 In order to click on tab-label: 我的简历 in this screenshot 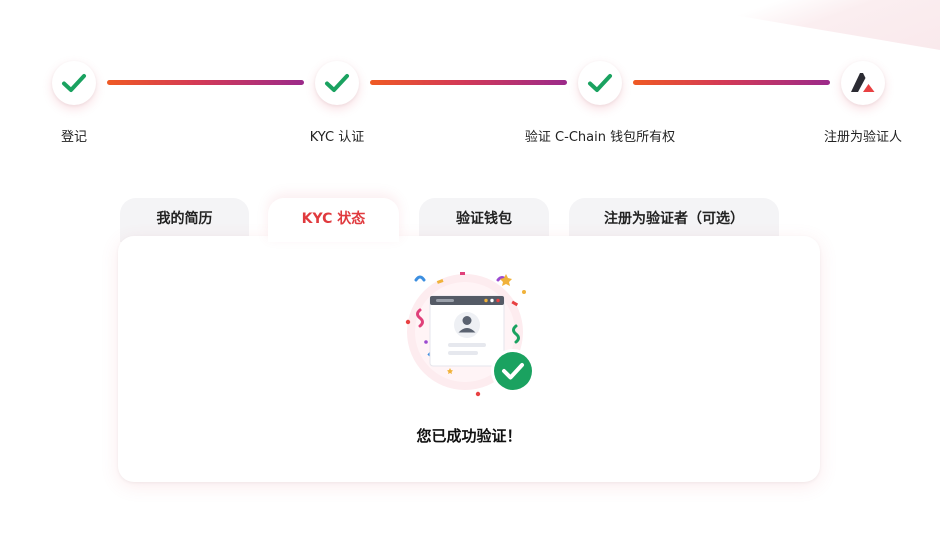, I will do `click(184, 219)`.